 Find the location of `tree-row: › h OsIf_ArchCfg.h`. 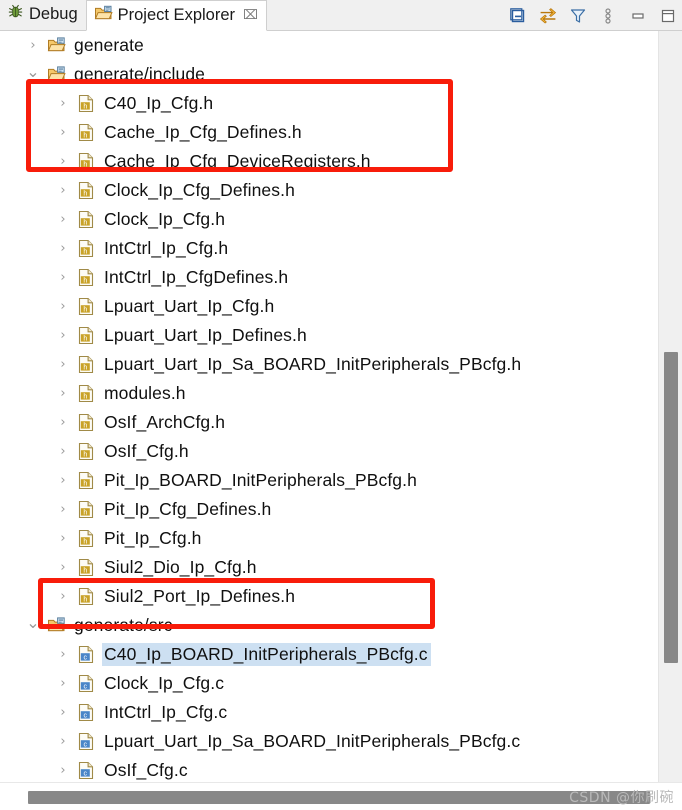

tree-row: › h OsIf_ArchCfg.h is located at coordinates (329, 422).